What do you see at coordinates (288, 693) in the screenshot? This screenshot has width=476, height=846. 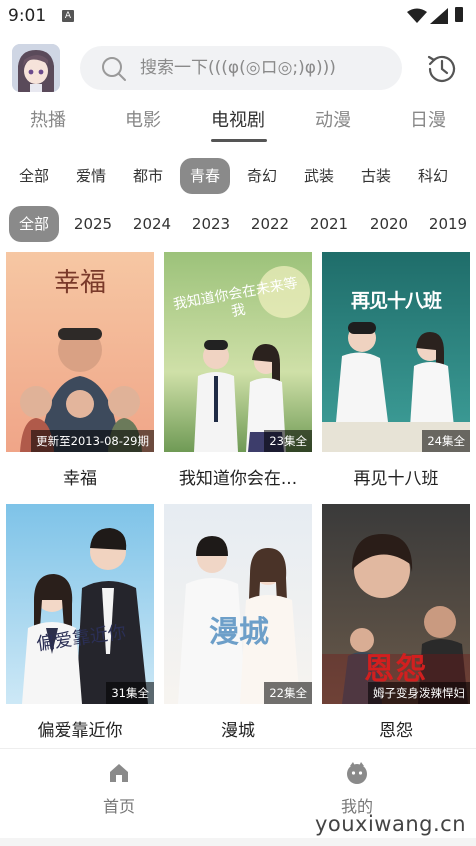 I see `episode-badge: 22集全` at bounding box center [288, 693].